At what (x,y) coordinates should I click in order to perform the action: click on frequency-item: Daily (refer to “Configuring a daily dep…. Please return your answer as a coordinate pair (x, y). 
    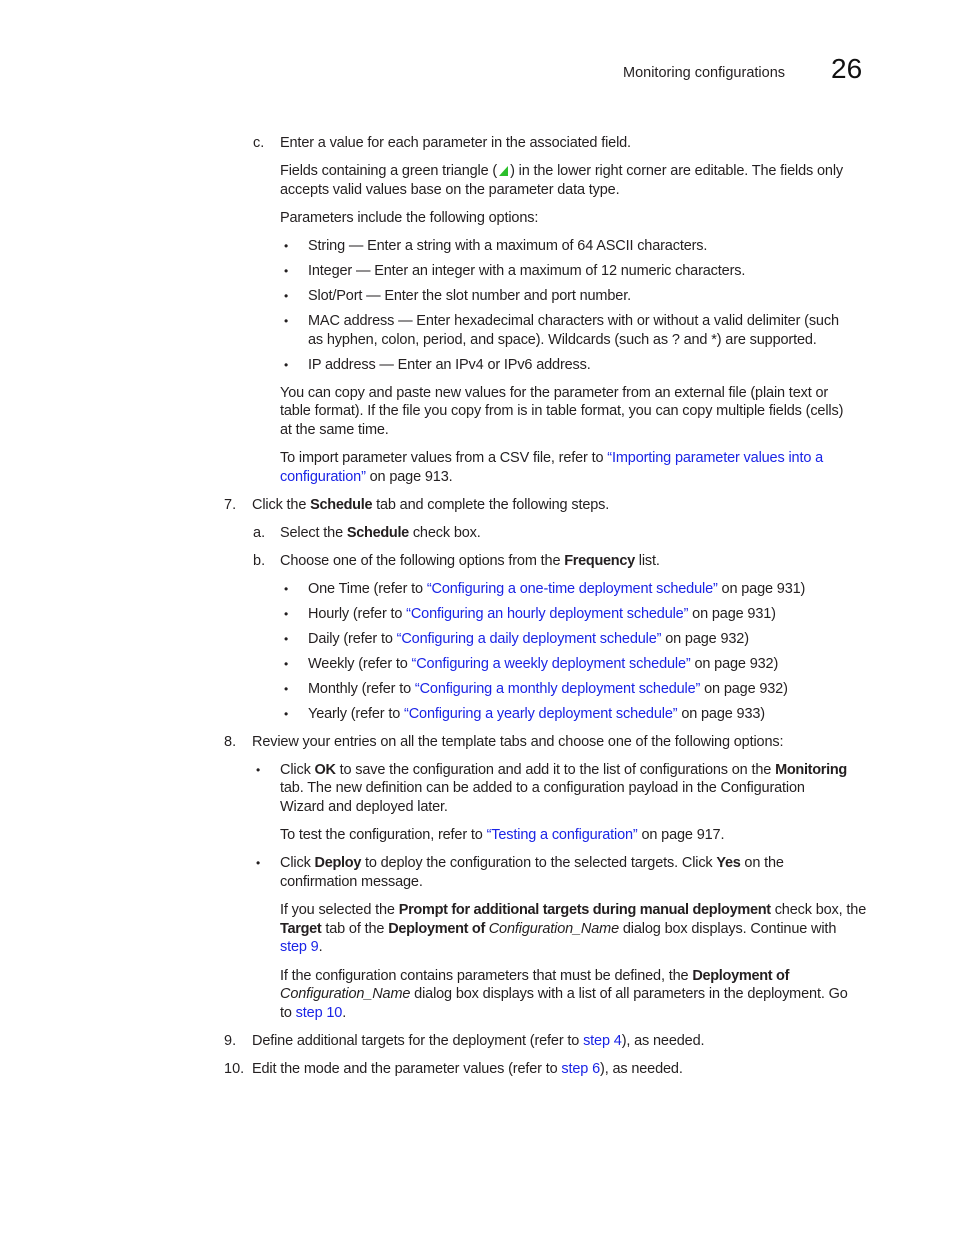
    Looking at the image, I should click on (528, 639).